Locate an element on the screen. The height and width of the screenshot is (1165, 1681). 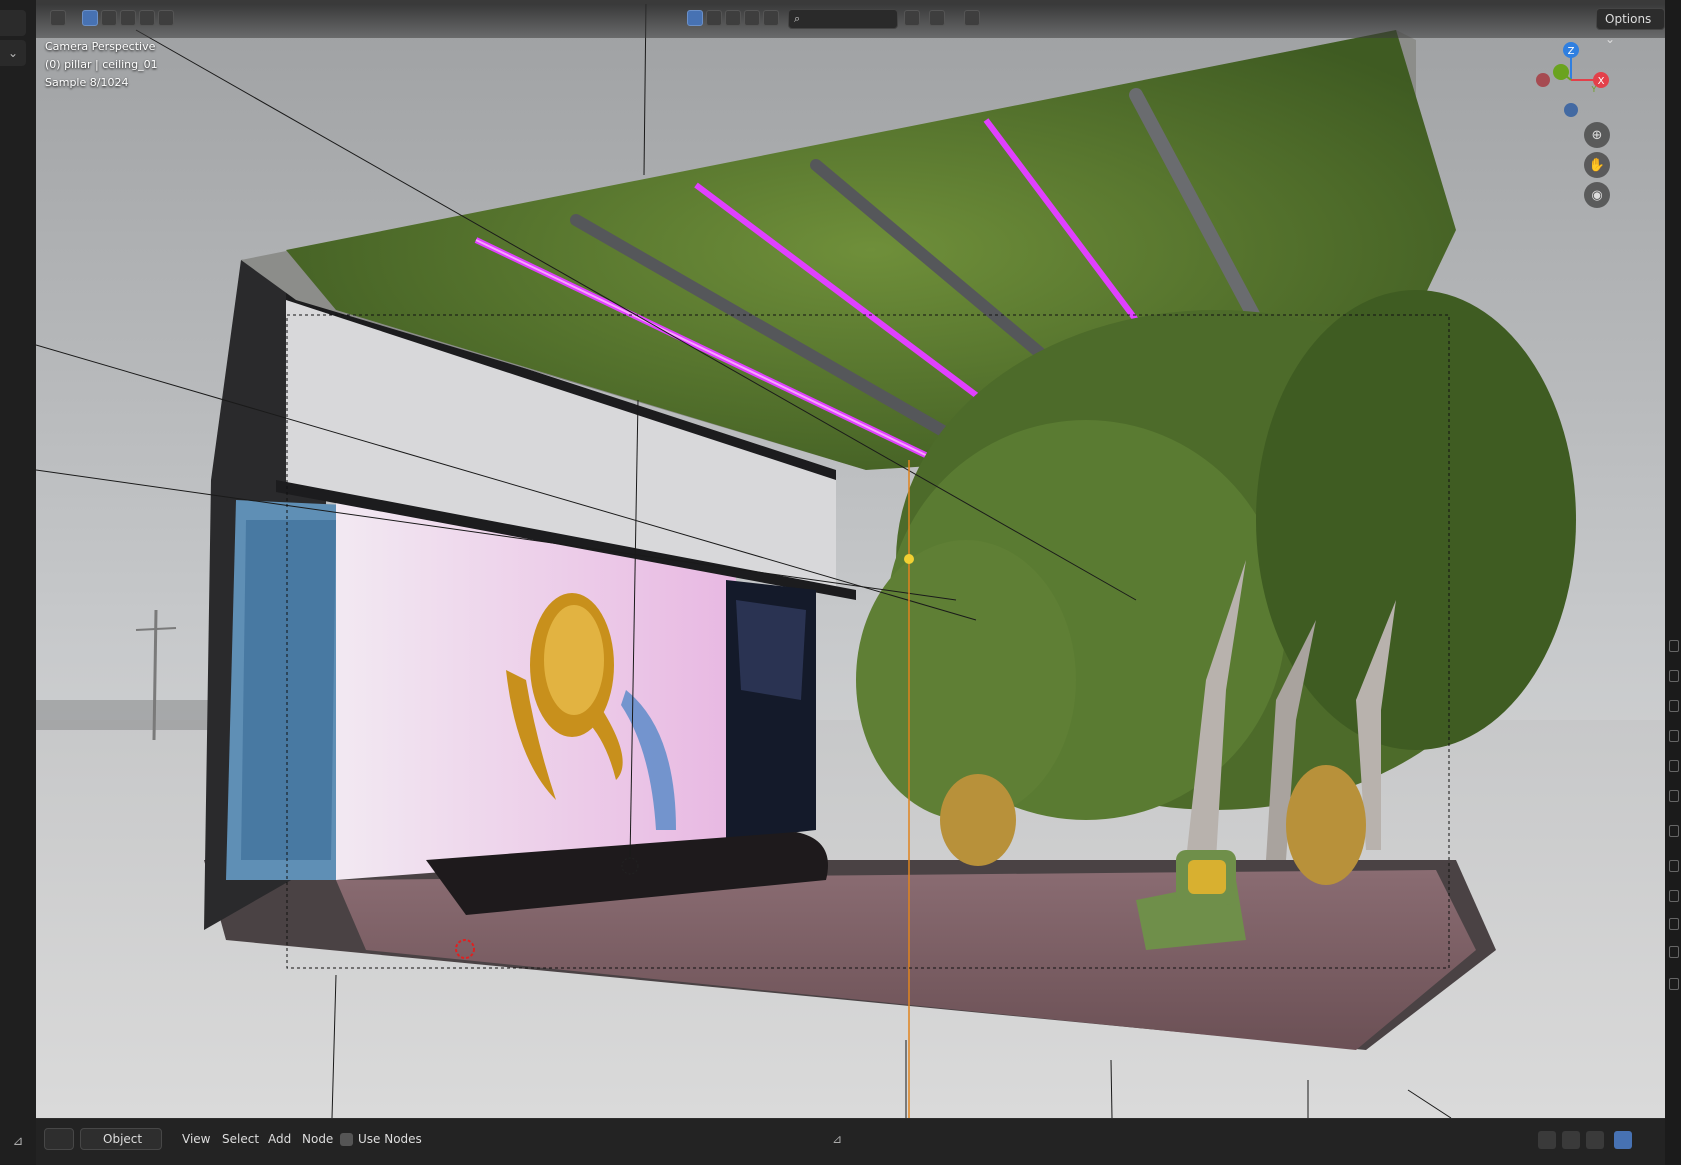
filter-dropdown-icon is located at coordinates (912, 18).